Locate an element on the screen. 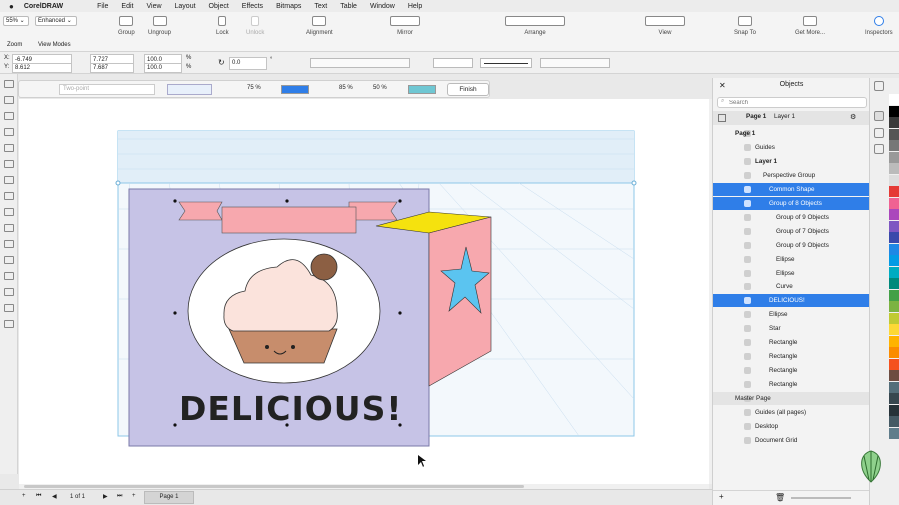 The image size is (899, 505). current-layer: Layer 1 is located at coordinates (784, 116).